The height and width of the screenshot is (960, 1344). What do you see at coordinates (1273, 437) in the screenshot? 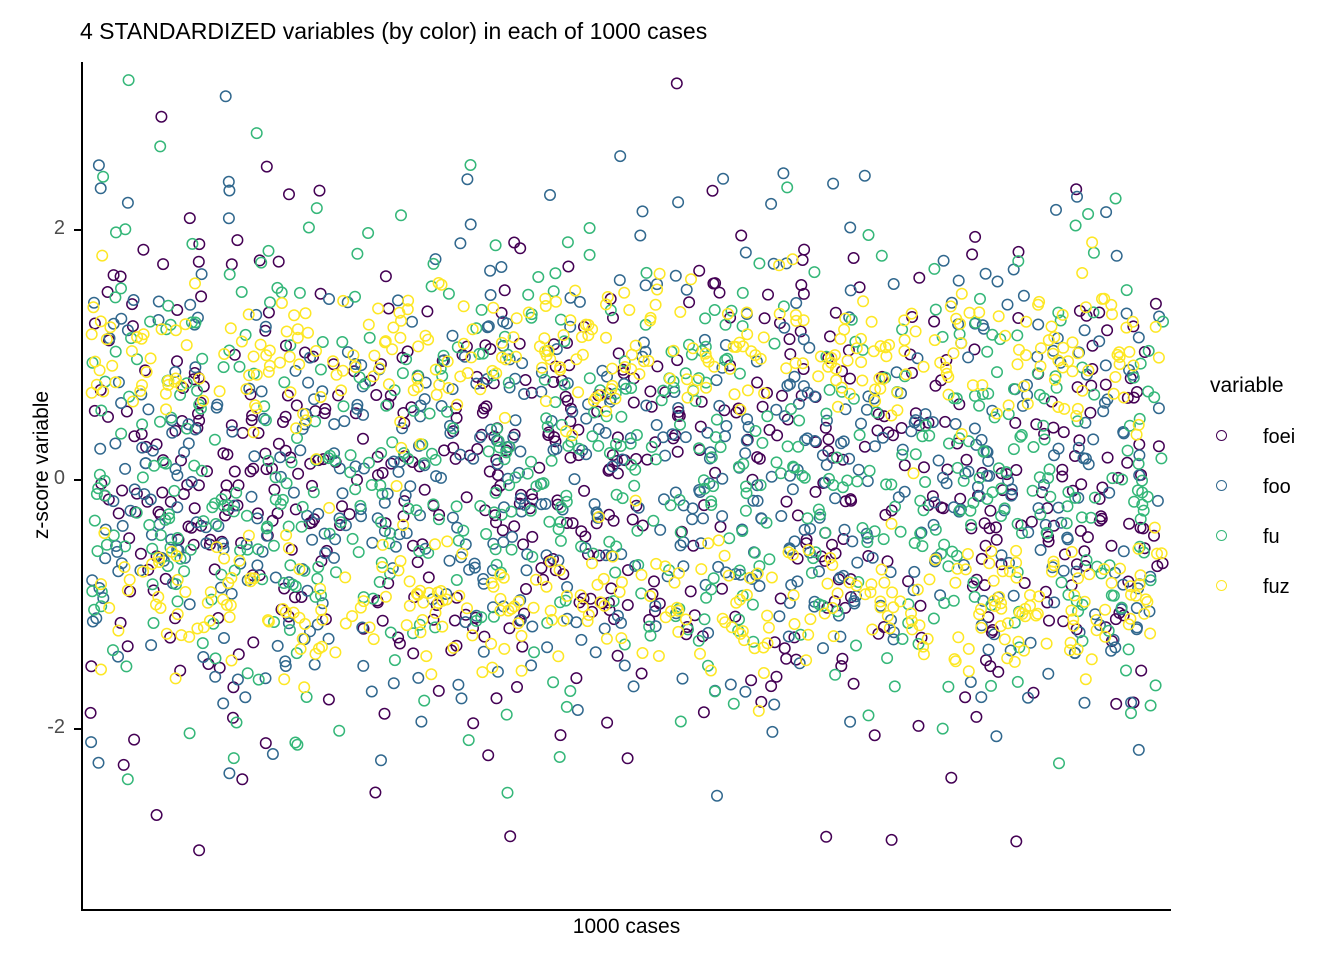
I see `legend-item-foei: foei` at bounding box center [1273, 437].